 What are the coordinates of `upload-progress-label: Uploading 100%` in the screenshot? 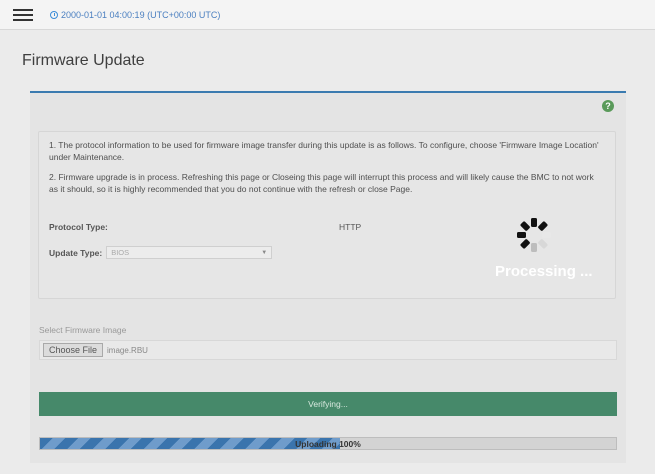 It's located at (328, 443).